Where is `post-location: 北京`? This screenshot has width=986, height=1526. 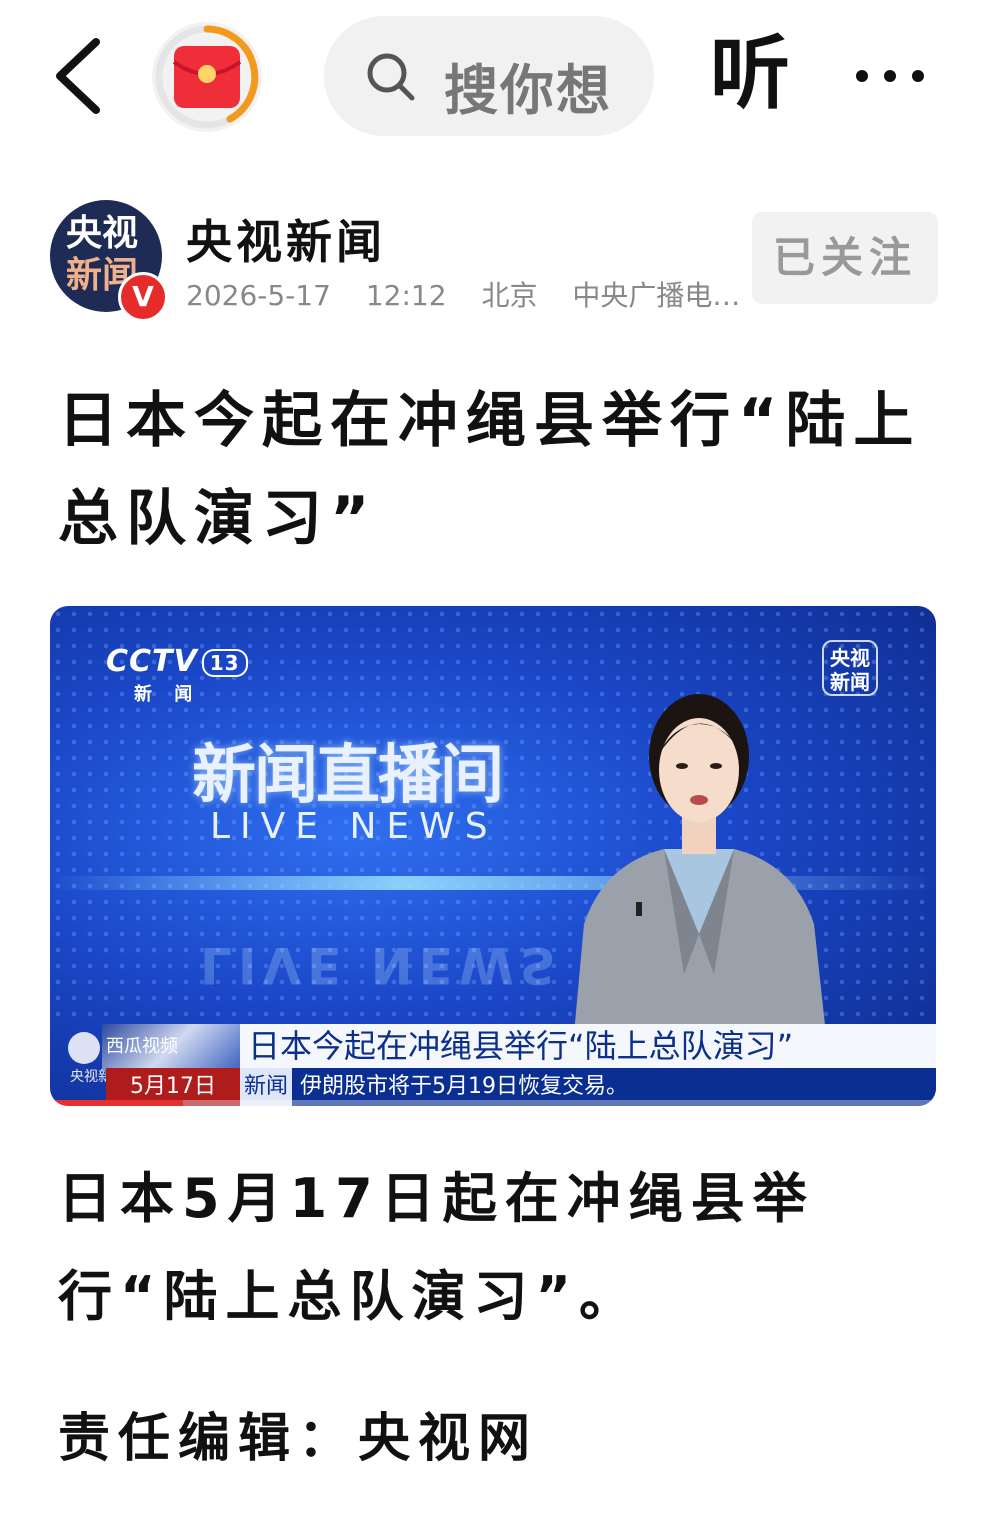
post-location: 北京 is located at coordinates (509, 295).